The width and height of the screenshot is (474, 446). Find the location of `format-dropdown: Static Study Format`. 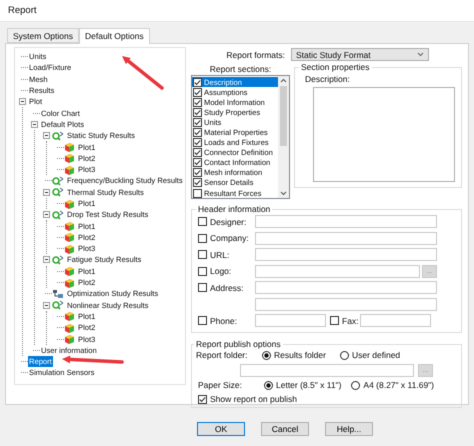

format-dropdown: Static Study Format is located at coordinates (360, 54).